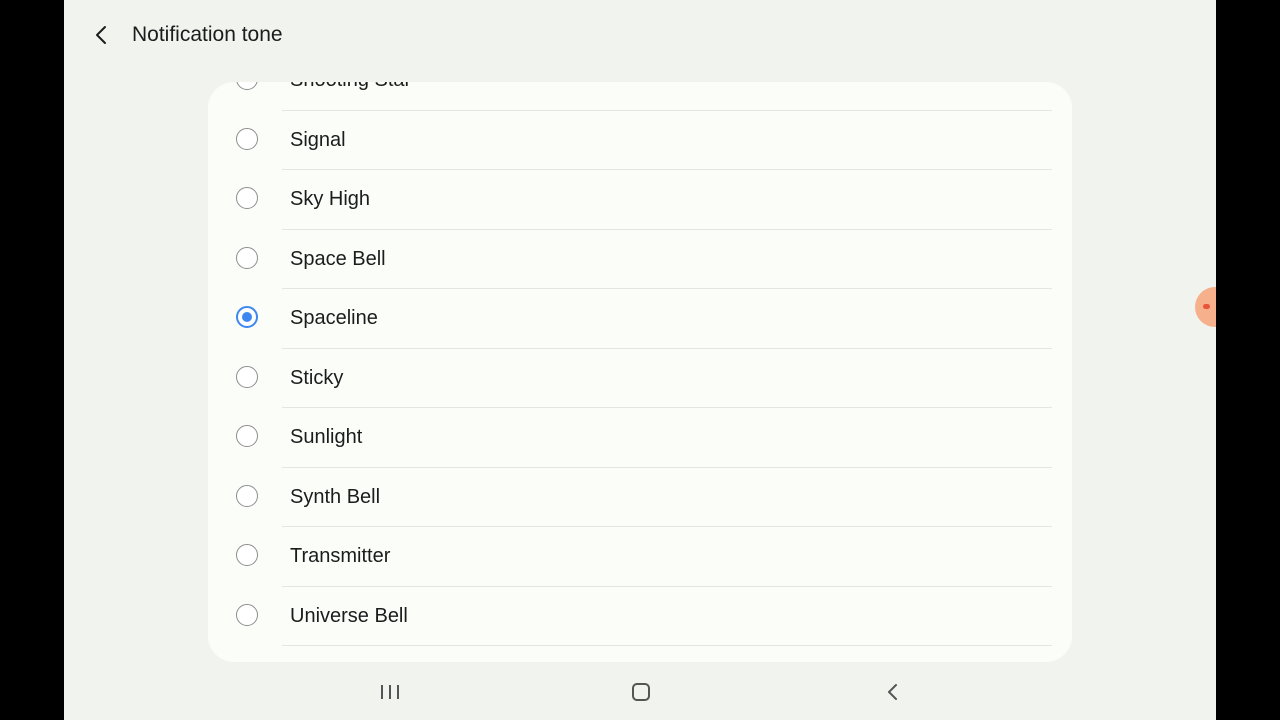 The image size is (1280, 720). Describe the element at coordinates (640, 378) in the screenshot. I see `tone-item: Sticky` at that location.